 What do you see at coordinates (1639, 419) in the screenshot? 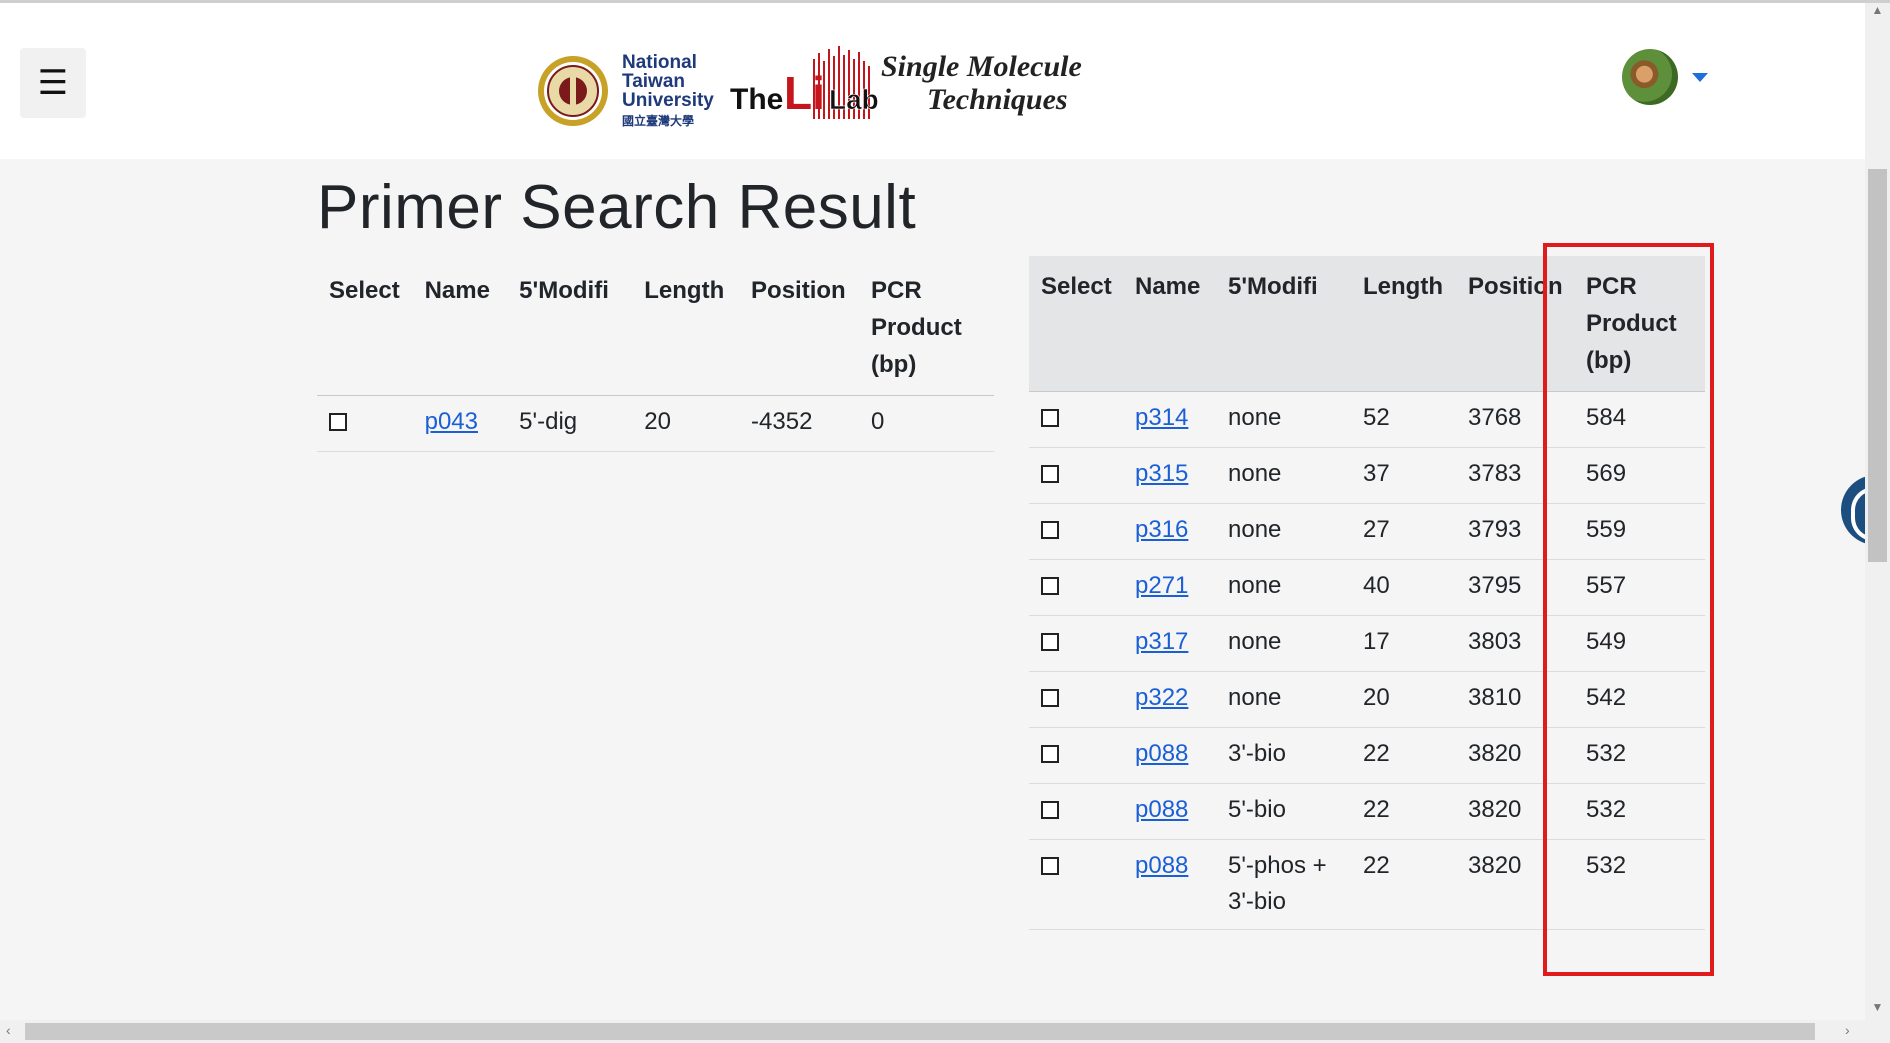
I see `cell-pcr-product: 584` at bounding box center [1639, 419].